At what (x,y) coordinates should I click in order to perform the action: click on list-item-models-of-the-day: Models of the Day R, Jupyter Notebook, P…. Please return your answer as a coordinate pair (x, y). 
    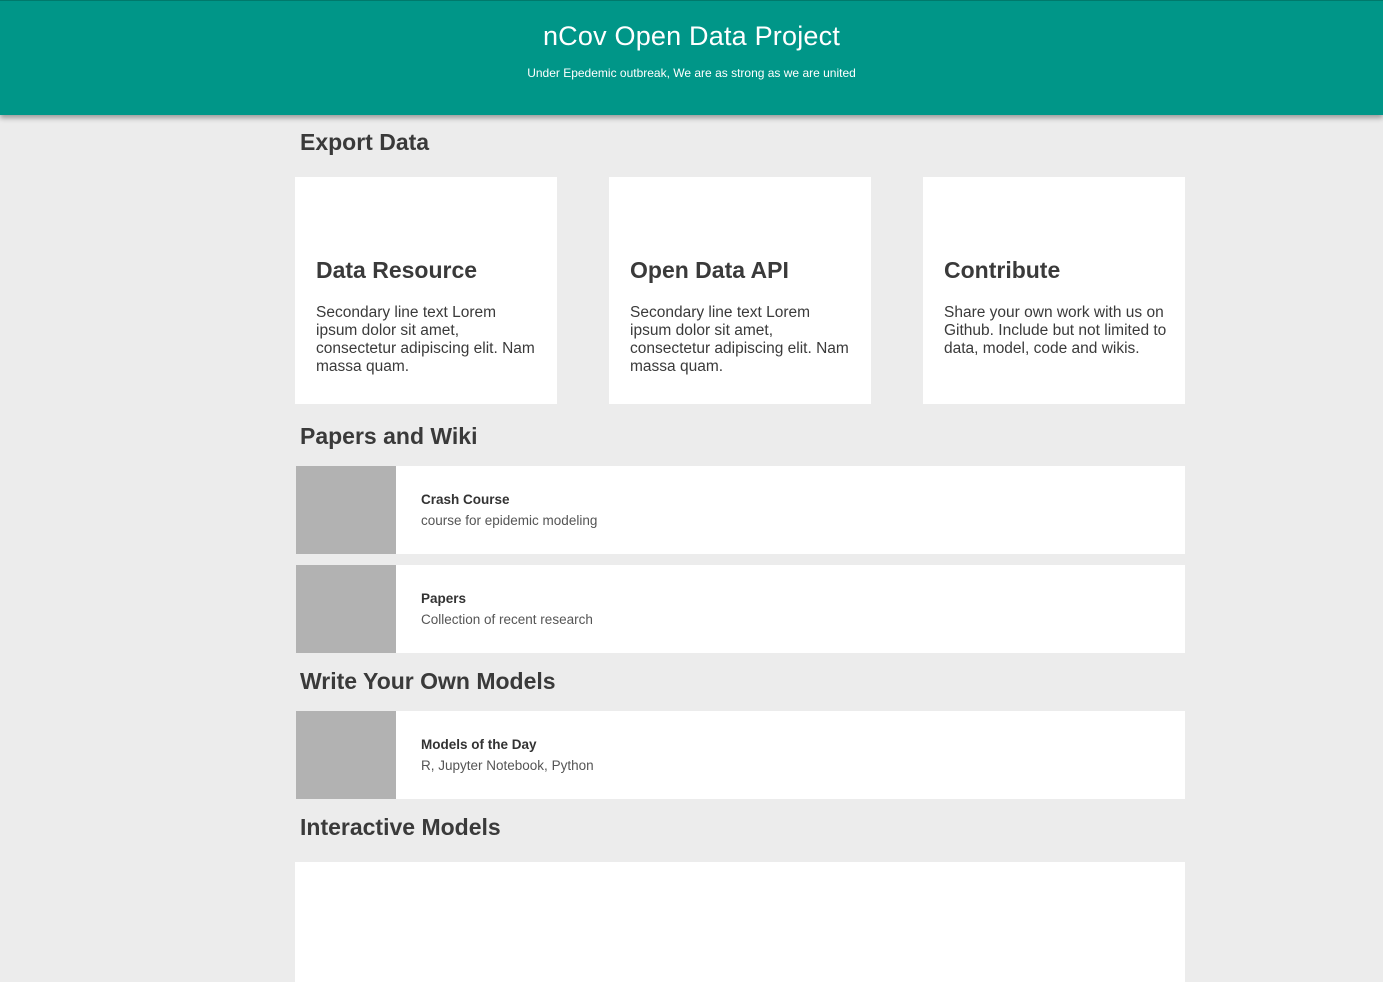
    Looking at the image, I should click on (740, 755).